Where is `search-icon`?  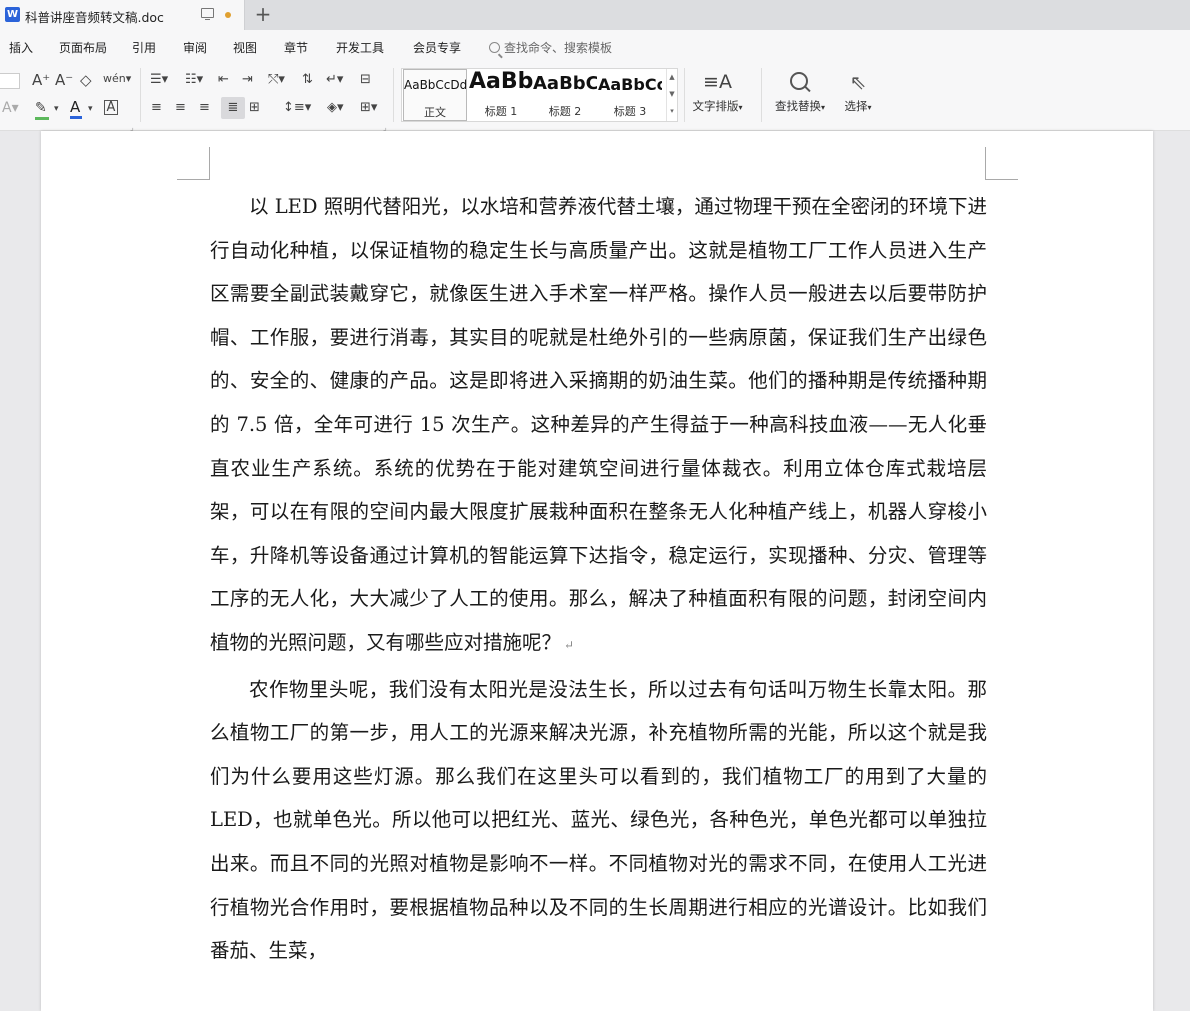 search-icon is located at coordinates (494, 47).